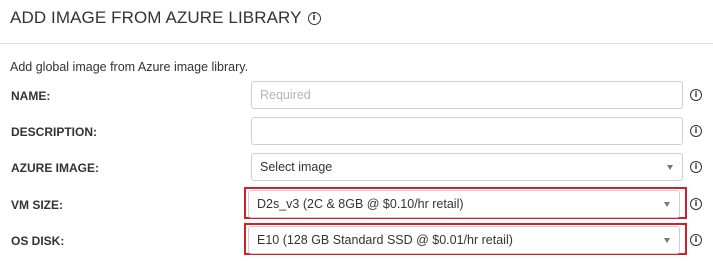  What do you see at coordinates (360, 204) in the screenshot?
I see `vm-size-selected-value: D2s_v3 (2C & 8GB @ $0.10/hr retail)` at bounding box center [360, 204].